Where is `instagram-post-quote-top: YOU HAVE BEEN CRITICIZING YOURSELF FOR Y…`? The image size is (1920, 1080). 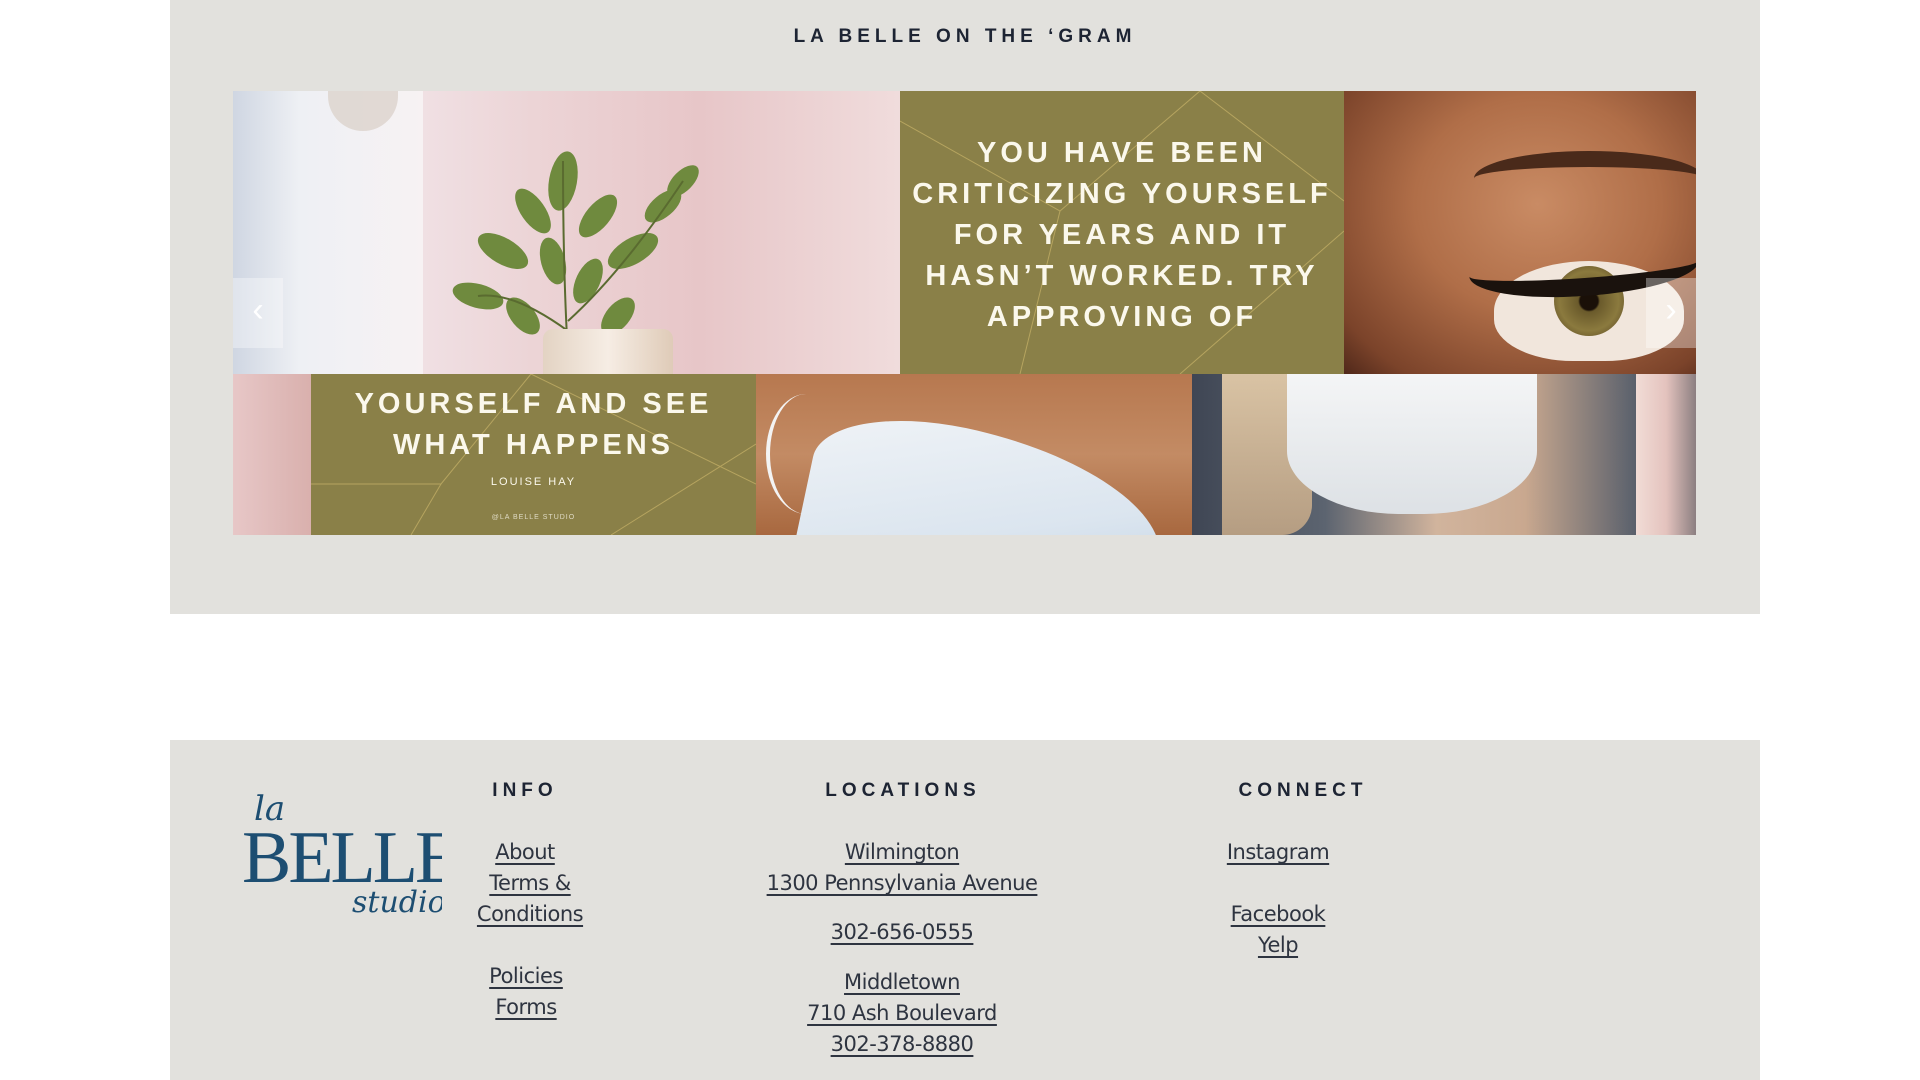
instagram-post-quote-top: YOU HAVE BEEN CRITICIZING YOURSELF FOR Y… is located at coordinates (1122, 232).